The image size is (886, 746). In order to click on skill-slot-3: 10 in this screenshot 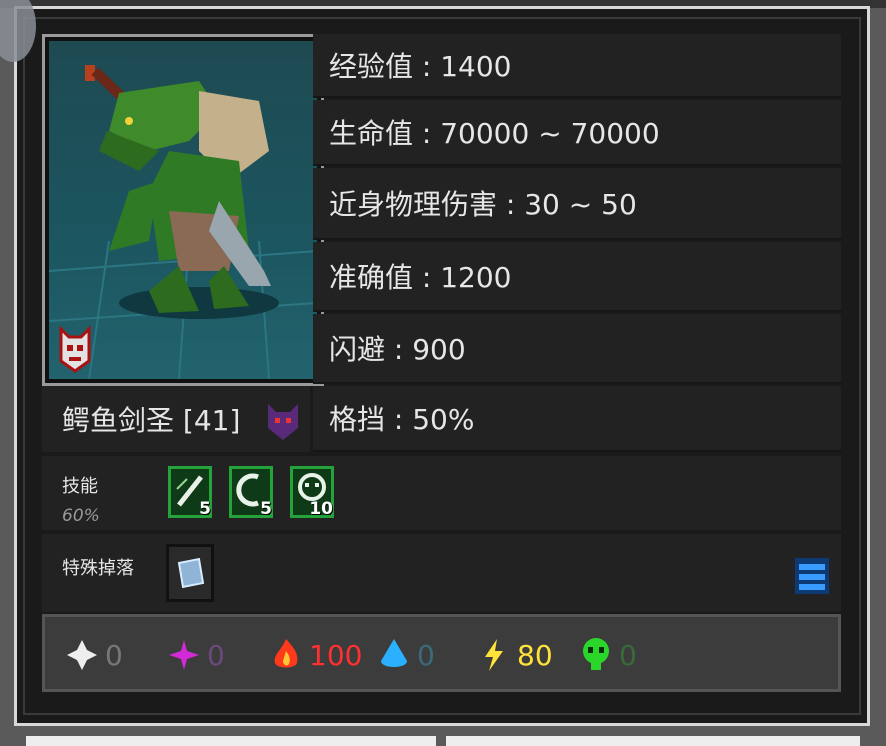, I will do `click(312, 492)`.